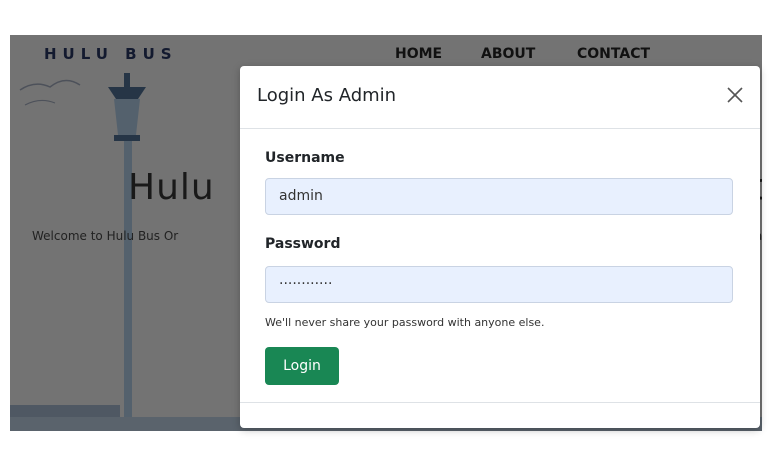  Describe the element at coordinates (735, 95) in the screenshot. I see `close-icon` at that location.